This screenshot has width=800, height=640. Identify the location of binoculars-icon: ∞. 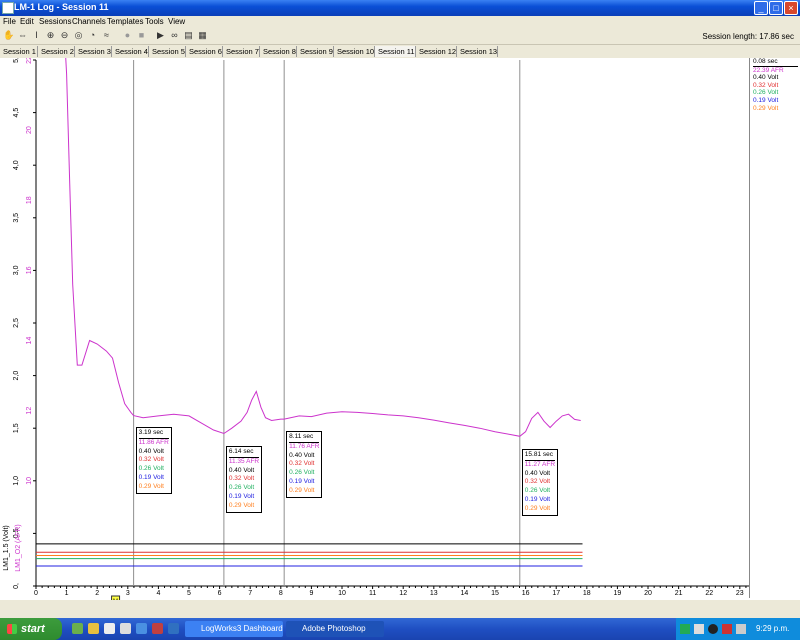
(174, 35).